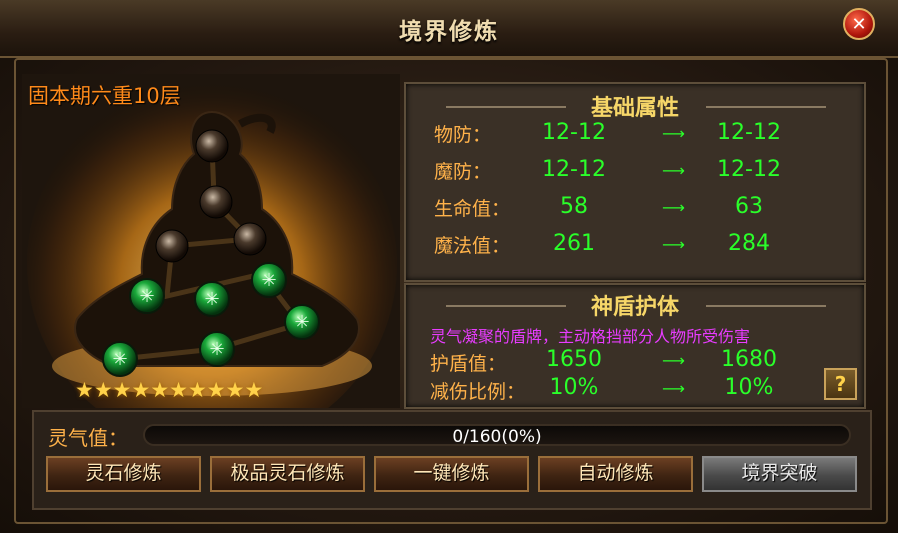 The image size is (898, 533). I want to click on stat-row-damage-reduction: 减伤比例： 10% ⟶ 10%, so click(640, 390).